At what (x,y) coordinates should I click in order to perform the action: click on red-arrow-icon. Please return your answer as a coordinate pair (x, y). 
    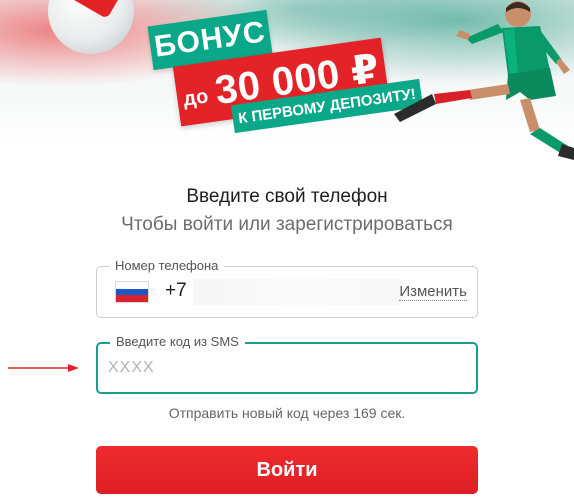
    Looking at the image, I should click on (43, 368).